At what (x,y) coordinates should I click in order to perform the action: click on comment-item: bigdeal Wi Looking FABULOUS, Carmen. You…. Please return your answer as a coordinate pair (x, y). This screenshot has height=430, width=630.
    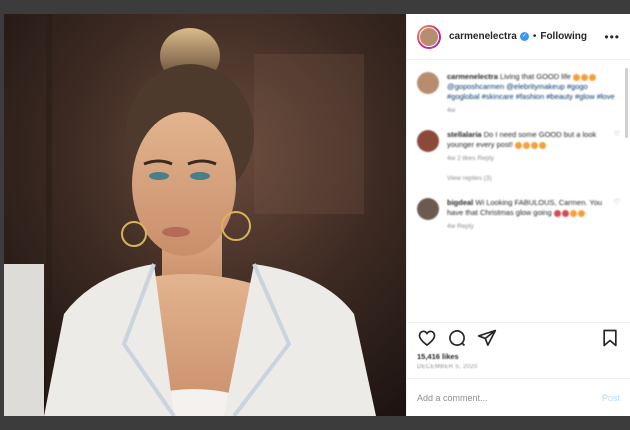
    Looking at the image, I should click on (518, 215).